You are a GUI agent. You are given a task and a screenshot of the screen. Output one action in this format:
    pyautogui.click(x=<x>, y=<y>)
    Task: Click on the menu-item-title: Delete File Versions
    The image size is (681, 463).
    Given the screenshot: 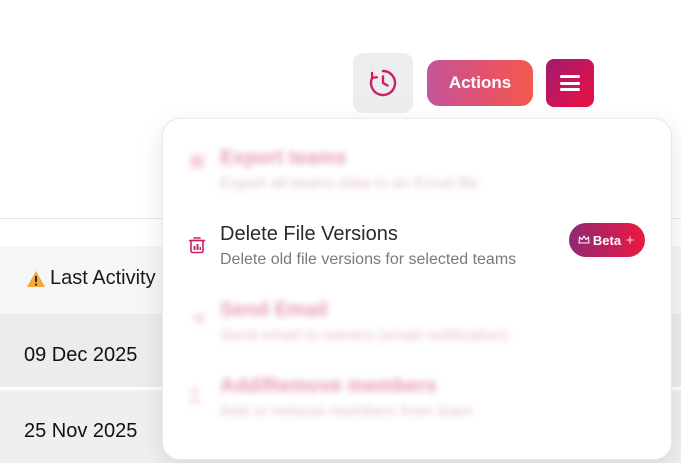 What is the action you would take?
    pyautogui.click(x=309, y=234)
    